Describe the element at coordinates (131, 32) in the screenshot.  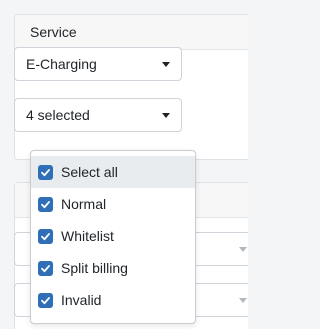
I see `service-card-title: Service` at that location.